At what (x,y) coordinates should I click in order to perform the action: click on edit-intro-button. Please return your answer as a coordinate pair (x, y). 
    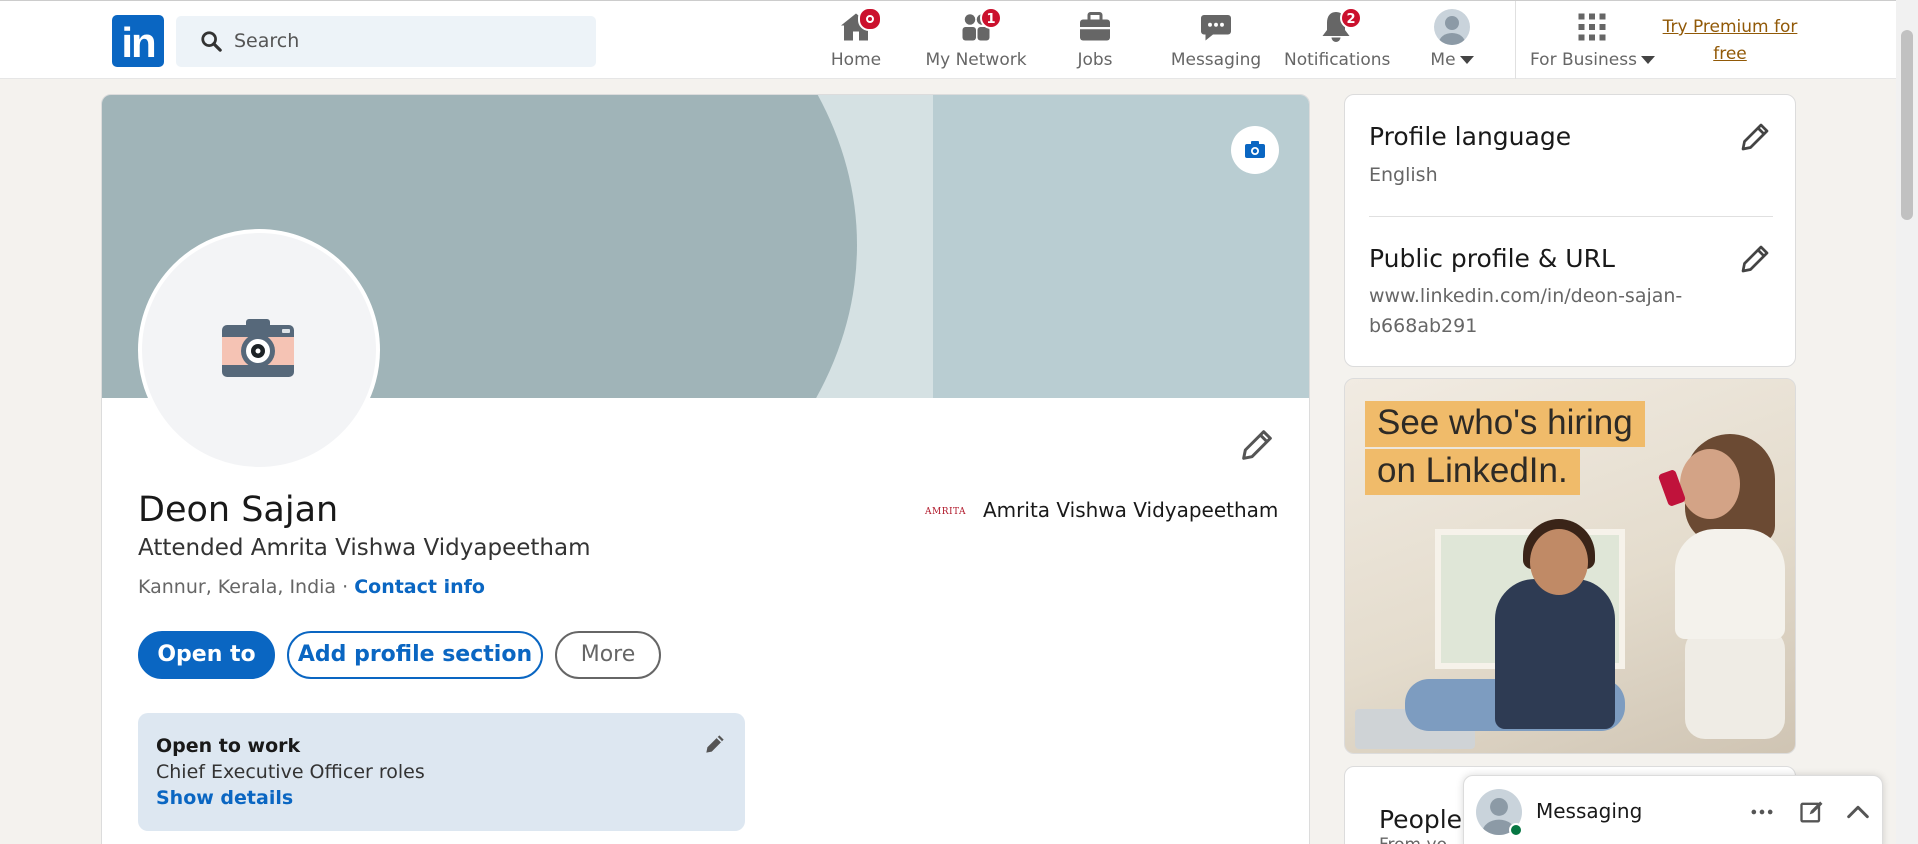
    Looking at the image, I should click on (1257, 445).